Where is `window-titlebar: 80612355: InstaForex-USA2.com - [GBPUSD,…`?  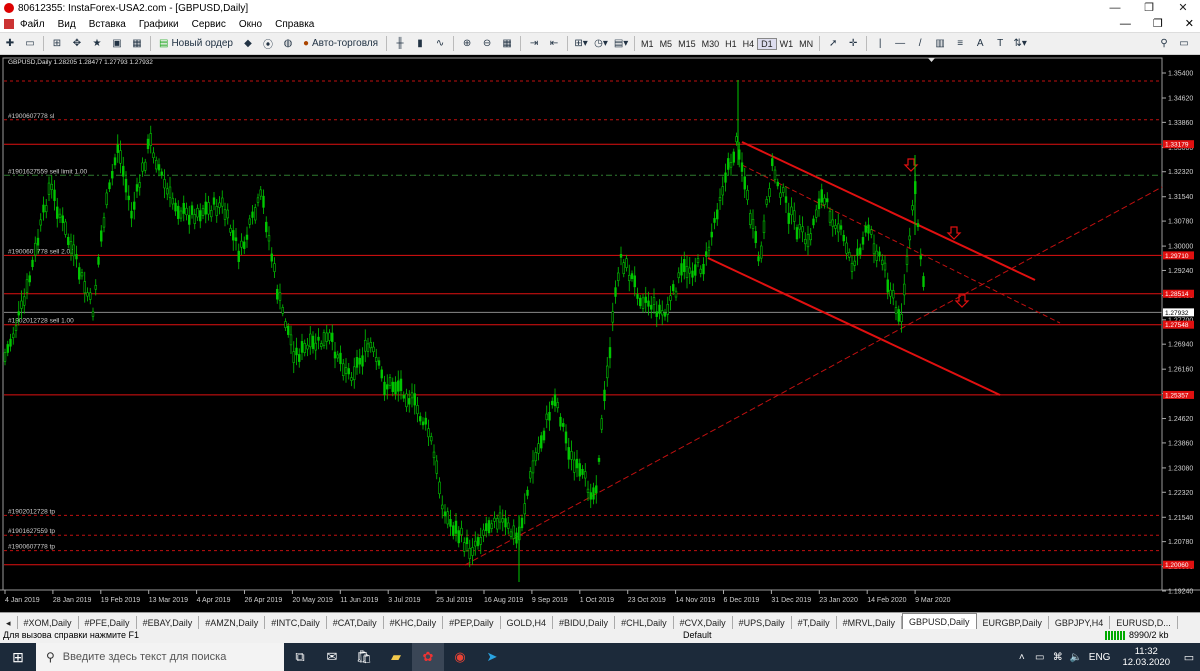 window-titlebar: 80612355: InstaForex-USA2.com - [GBPUSD,… is located at coordinates (600, 8).